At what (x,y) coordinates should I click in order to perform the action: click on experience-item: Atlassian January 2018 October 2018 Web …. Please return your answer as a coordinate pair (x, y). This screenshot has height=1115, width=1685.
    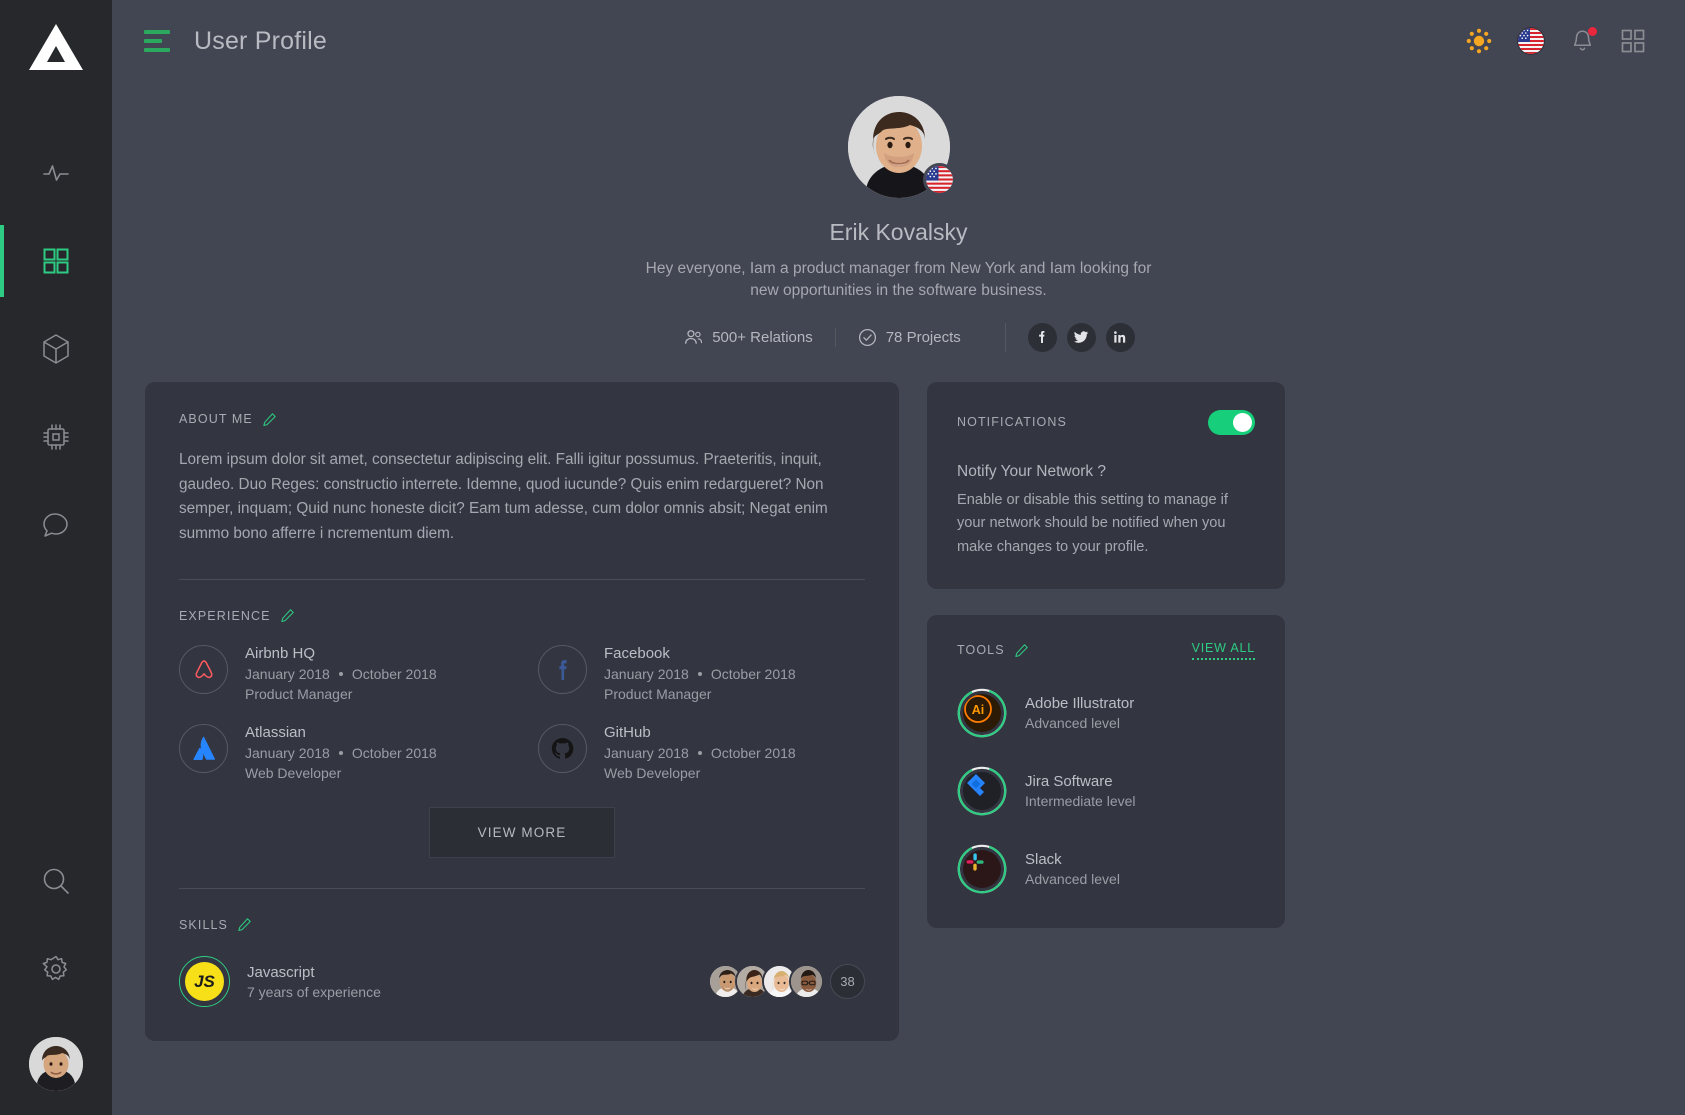
    Looking at the image, I should click on (342, 752).